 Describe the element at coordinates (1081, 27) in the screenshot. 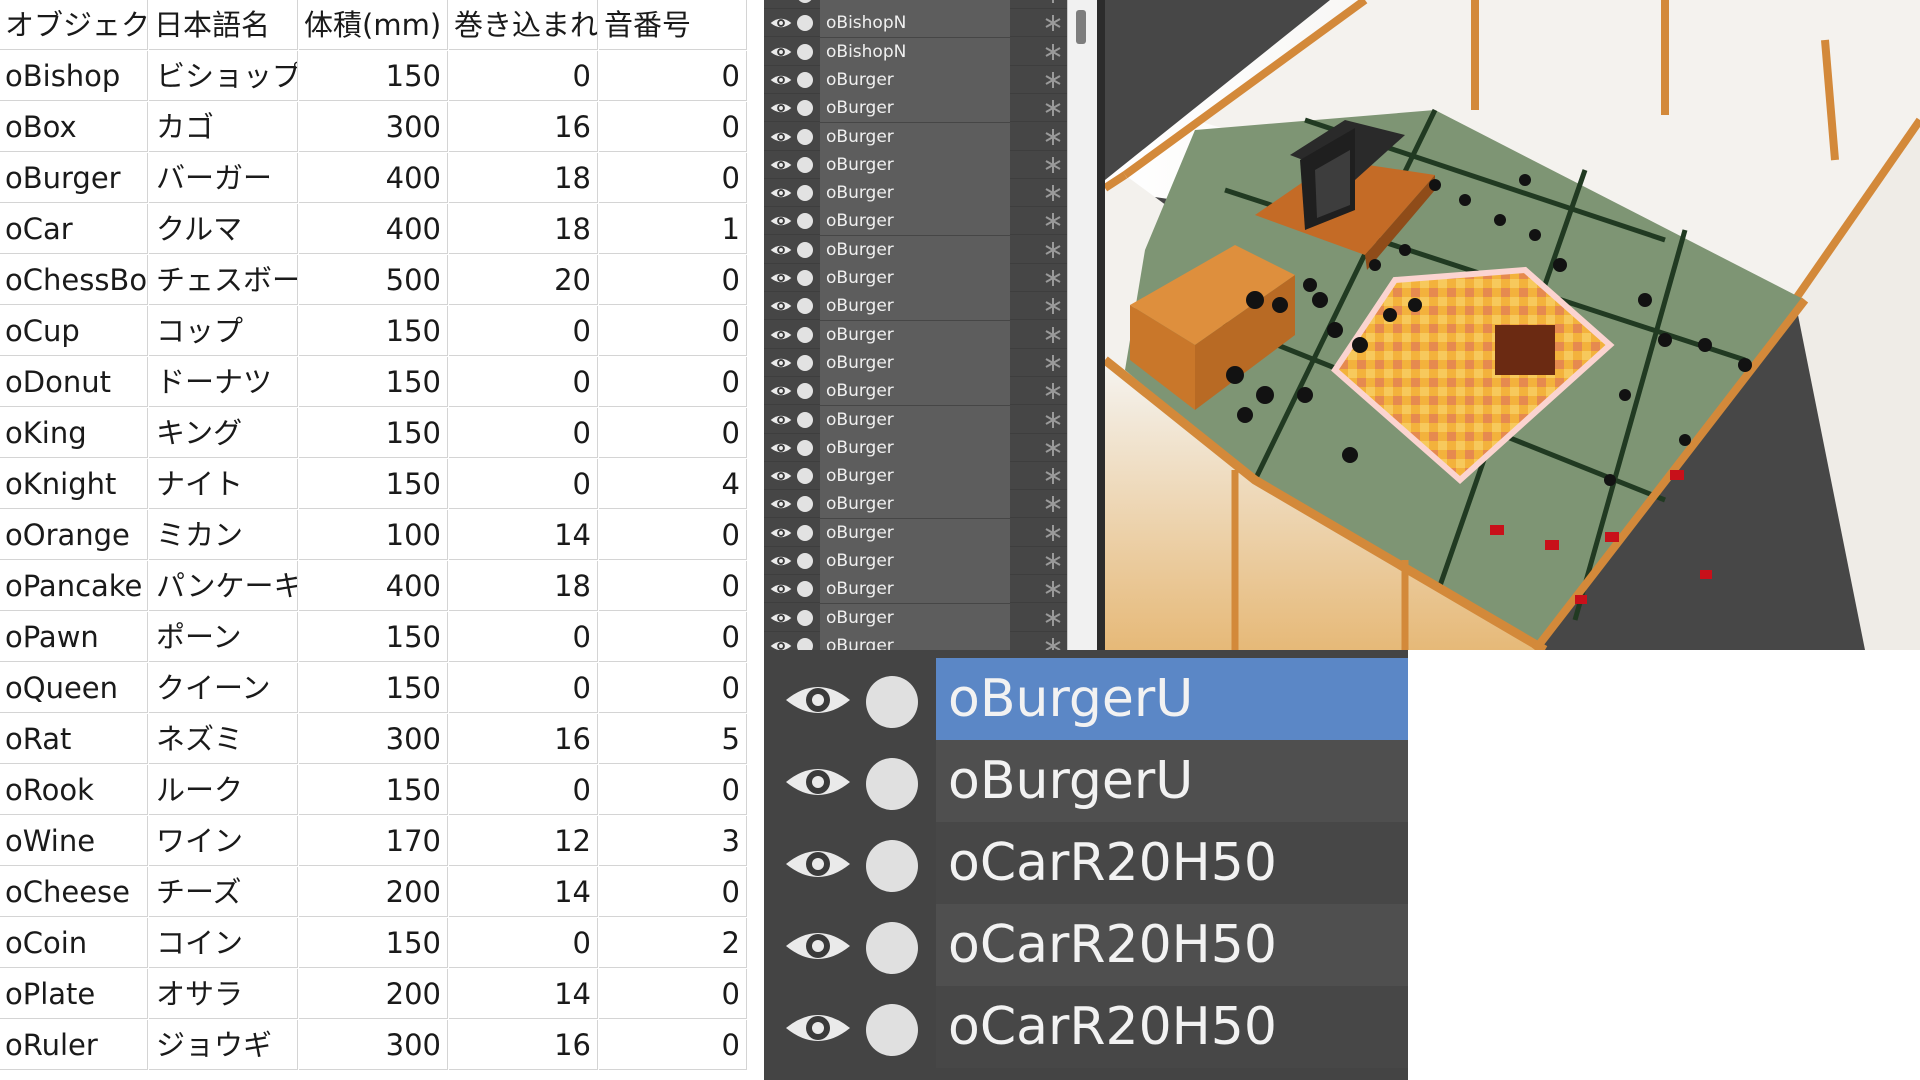

I see `scrollbar-thumb` at that location.